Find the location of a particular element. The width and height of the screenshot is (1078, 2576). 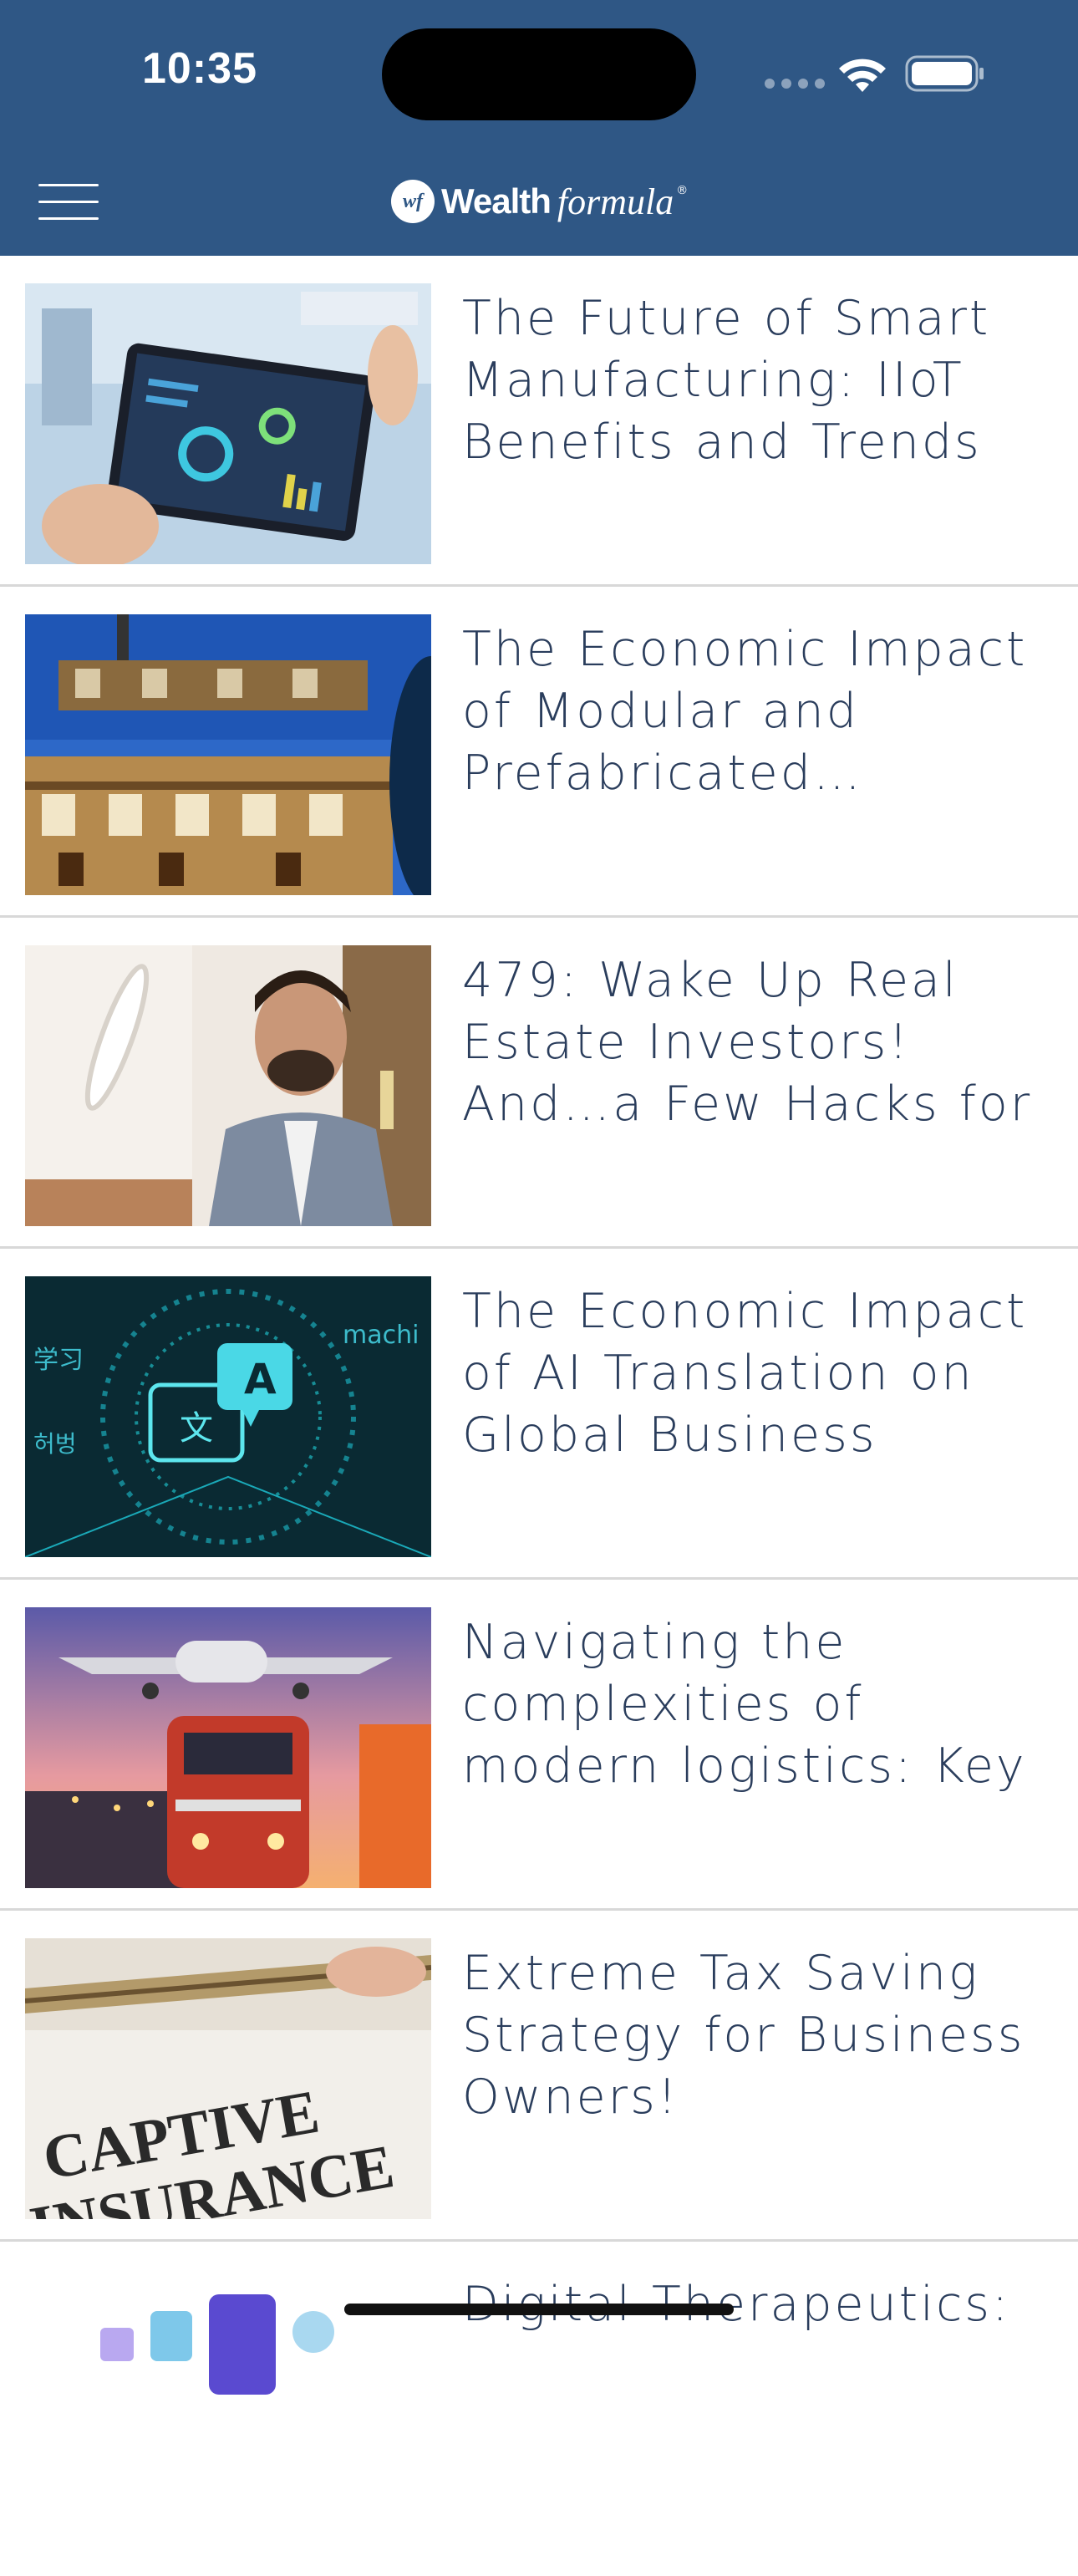

svg-text: 学习 is located at coordinates (59, 1360).